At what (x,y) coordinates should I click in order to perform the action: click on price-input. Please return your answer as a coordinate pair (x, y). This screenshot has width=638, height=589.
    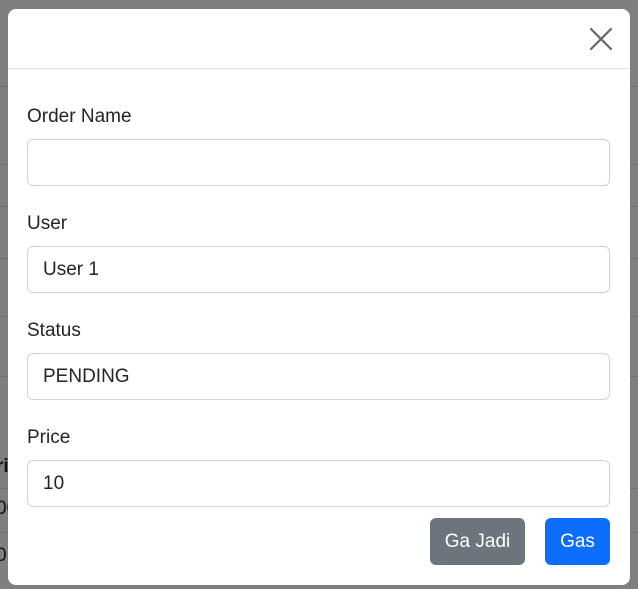
    Looking at the image, I should click on (318, 483).